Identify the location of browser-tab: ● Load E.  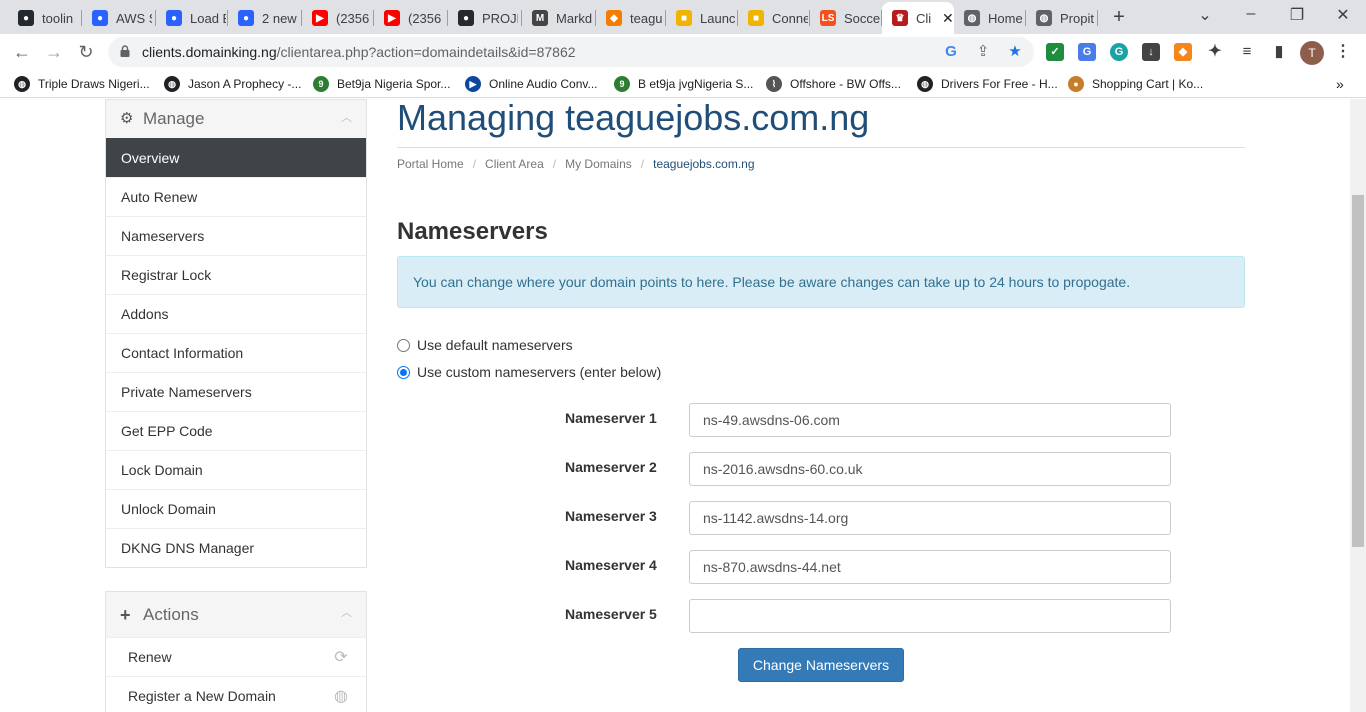
(192, 18).